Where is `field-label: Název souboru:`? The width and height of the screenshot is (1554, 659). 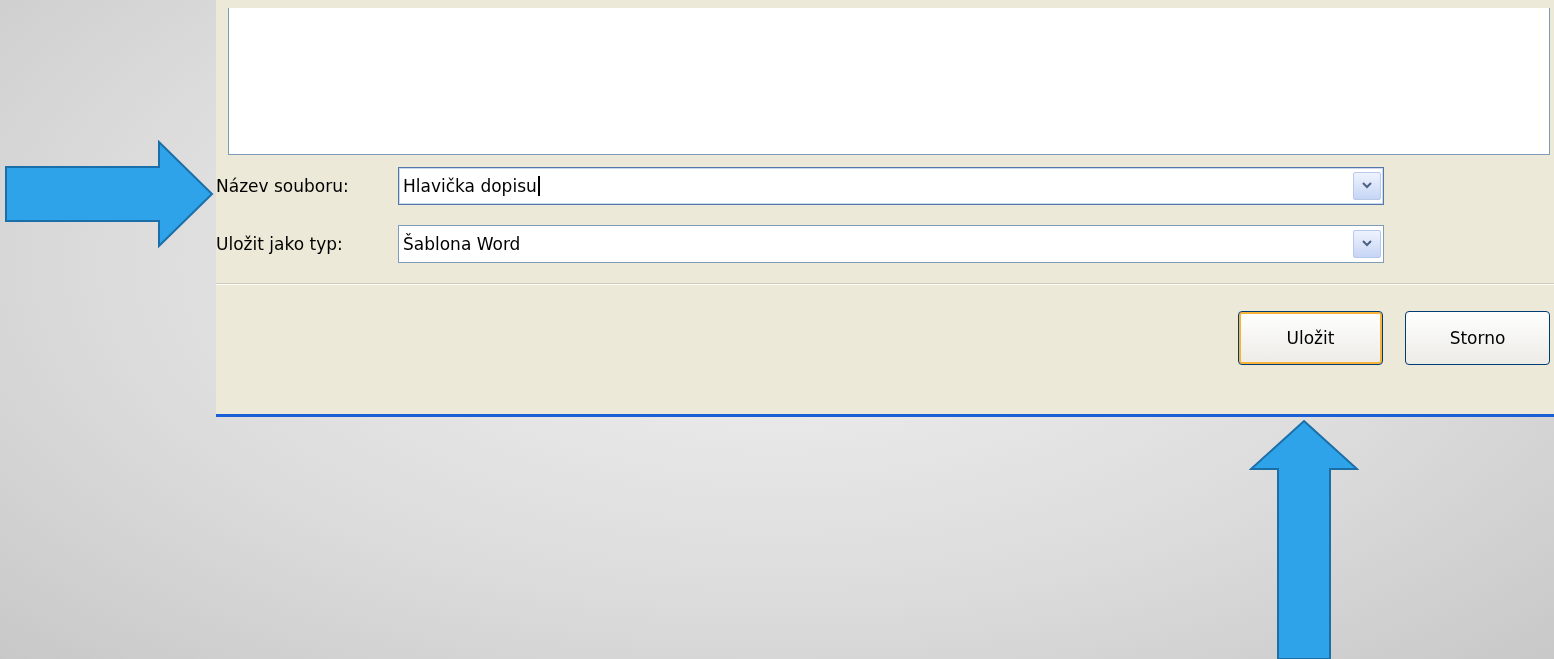
field-label: Název souboru: is located at coordinates (283, 186).